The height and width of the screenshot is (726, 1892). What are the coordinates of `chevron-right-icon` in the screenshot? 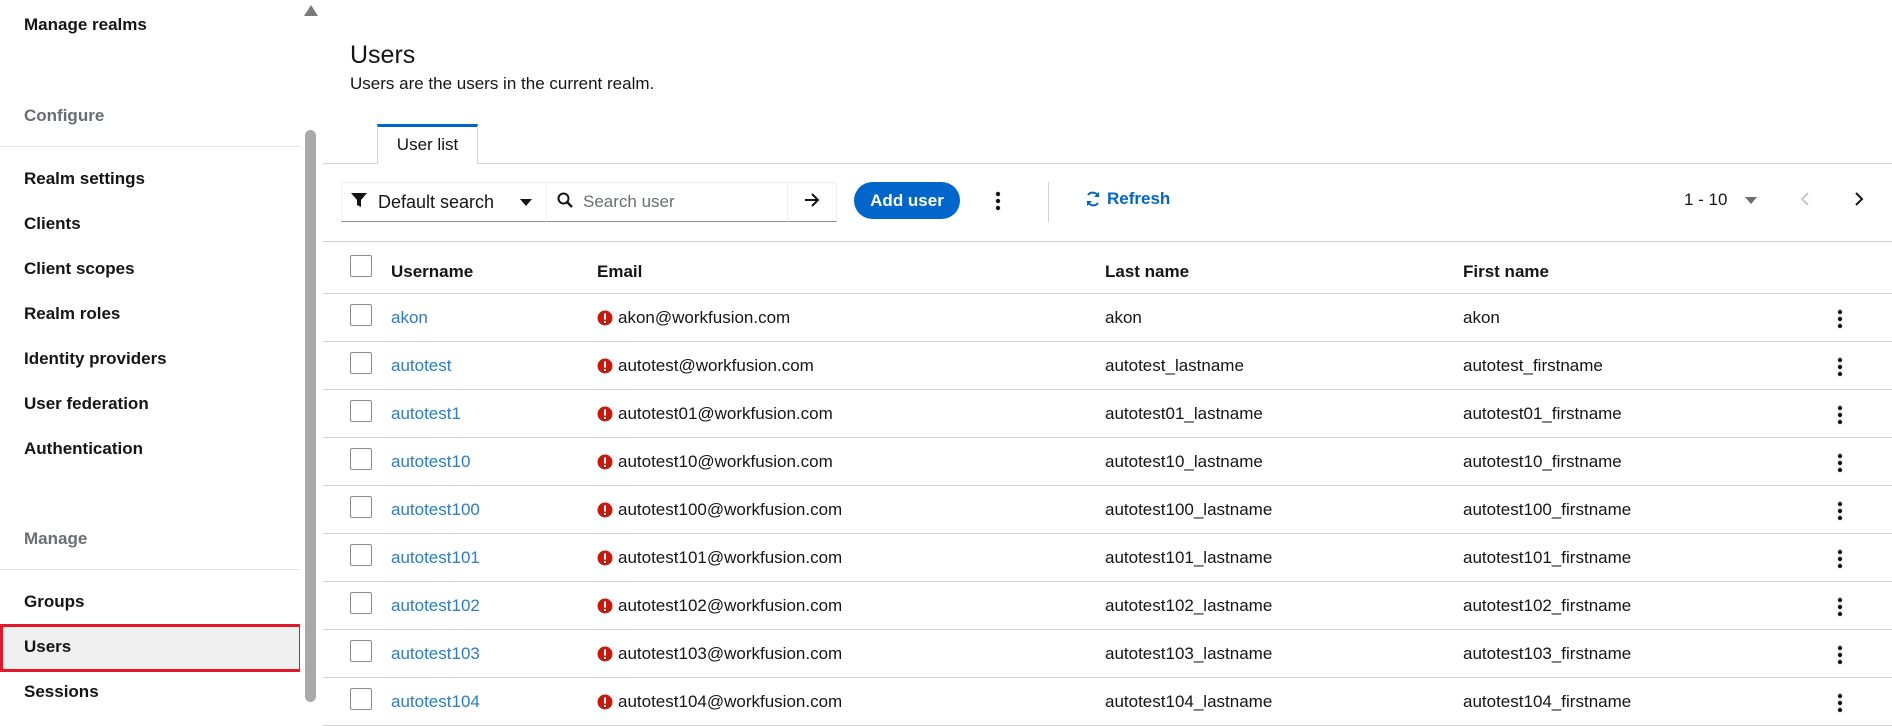 It's located at (1859, 199).